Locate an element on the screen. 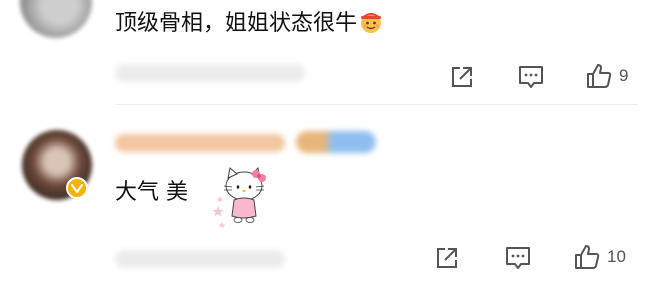 This screenshot has width=660, height=288. comment-text-content: 顶级骨相，姐姐状态很牛 is located at coordinates (236, 23).